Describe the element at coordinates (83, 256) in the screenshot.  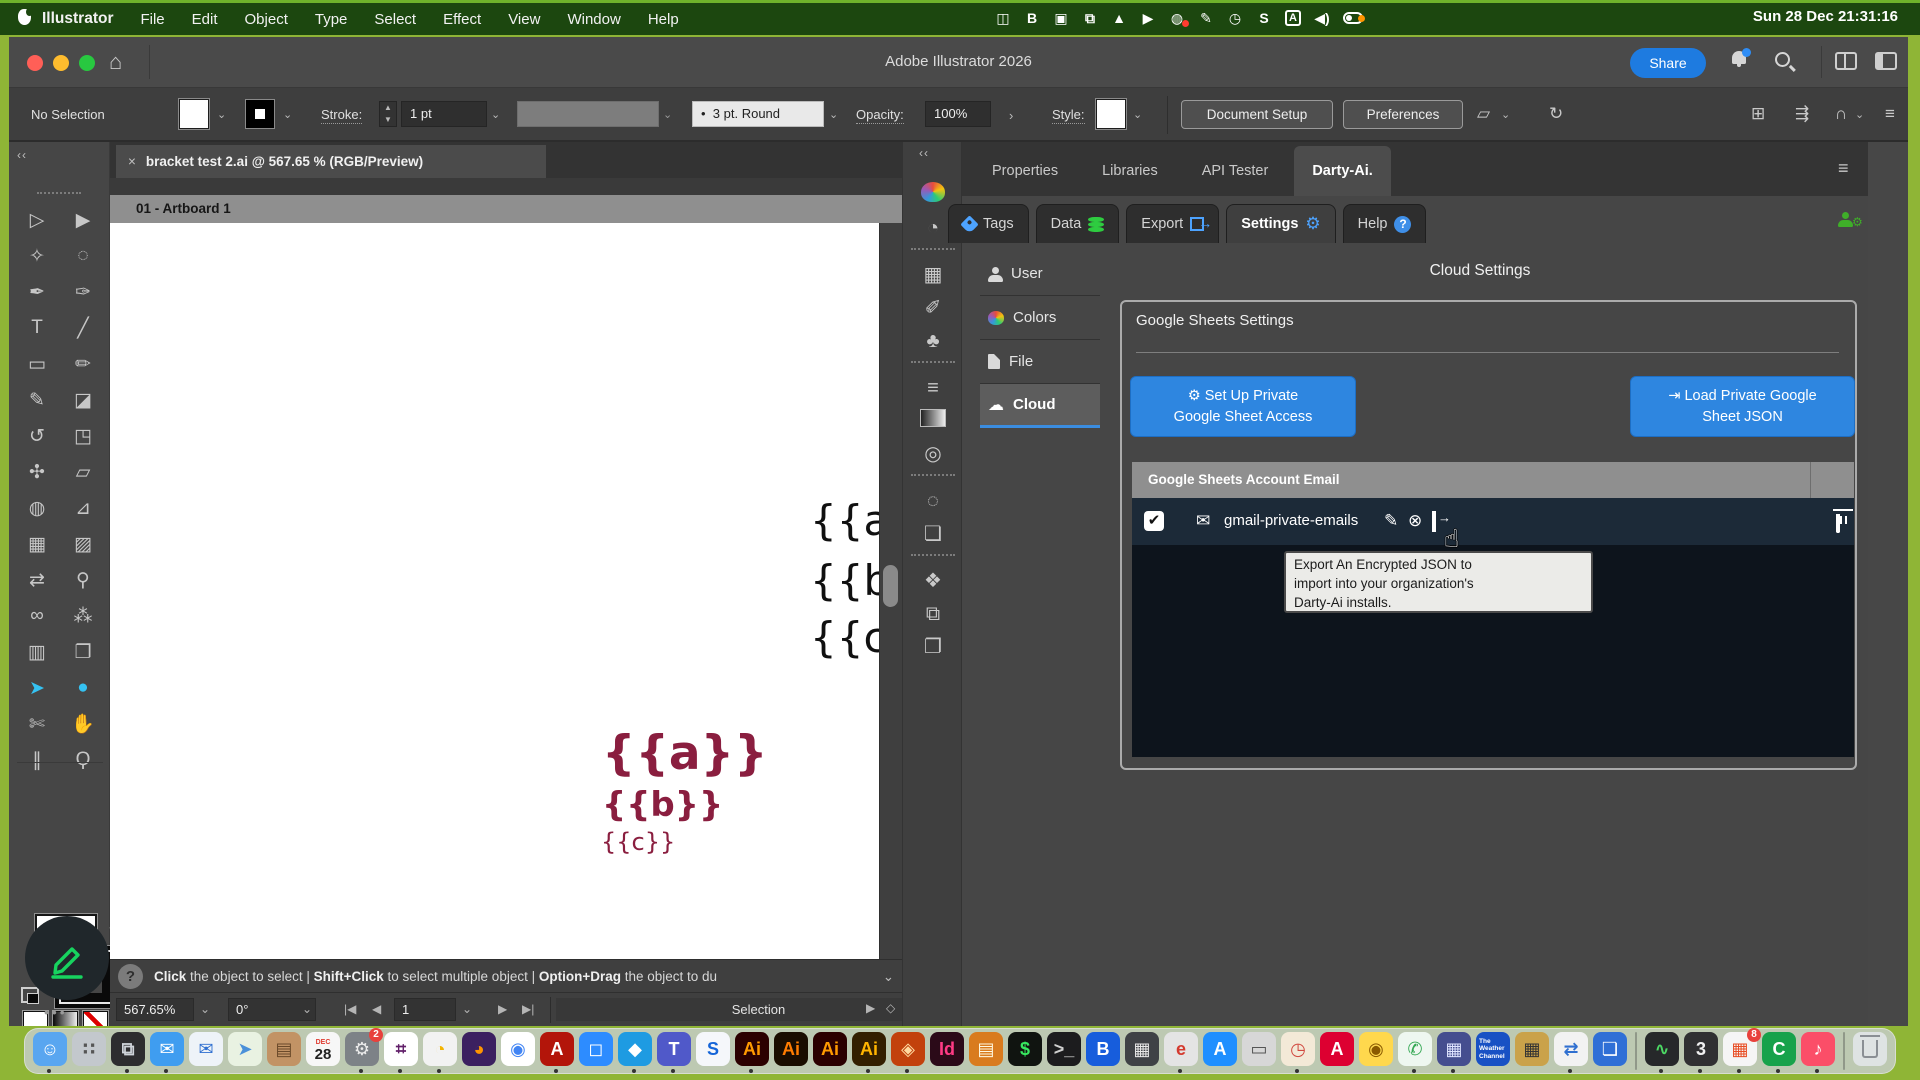
I see `lasso-tool: ◌` at that location.